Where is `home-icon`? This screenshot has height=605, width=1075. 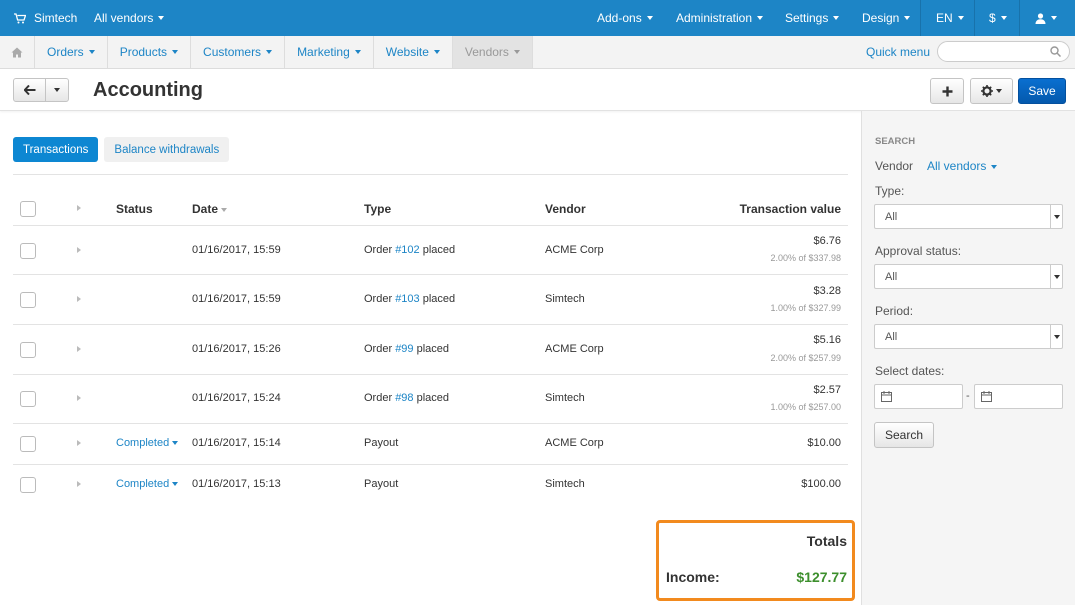 home-icon is located at coordinates (17, 52).